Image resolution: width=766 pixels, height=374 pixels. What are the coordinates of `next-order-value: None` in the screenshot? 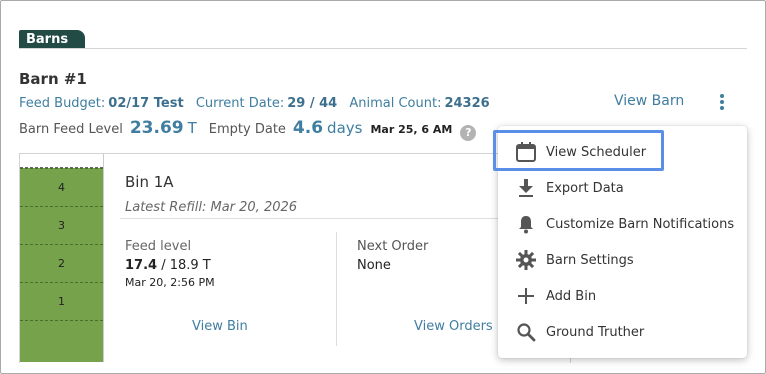 It's located at (374, 265).